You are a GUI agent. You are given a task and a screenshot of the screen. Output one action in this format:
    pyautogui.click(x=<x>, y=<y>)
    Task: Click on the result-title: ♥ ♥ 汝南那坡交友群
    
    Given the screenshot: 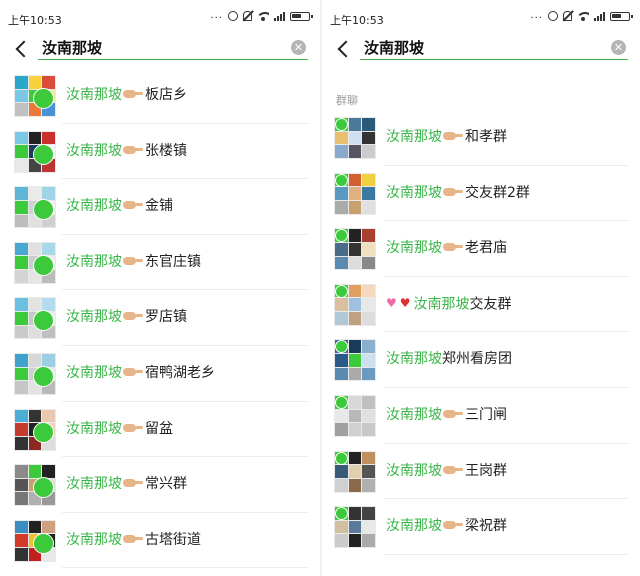 What is the action you would take?
    pyautogui.click(x=449, y=304)
    